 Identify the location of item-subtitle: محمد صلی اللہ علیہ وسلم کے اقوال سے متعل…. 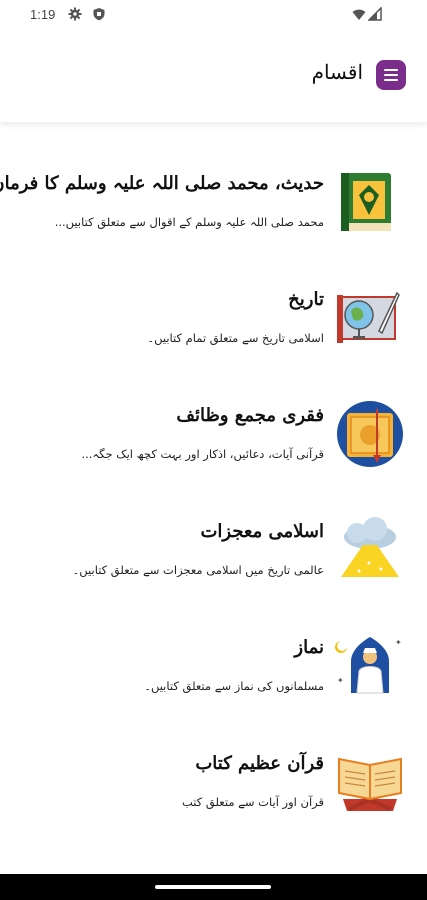
(189, 222).